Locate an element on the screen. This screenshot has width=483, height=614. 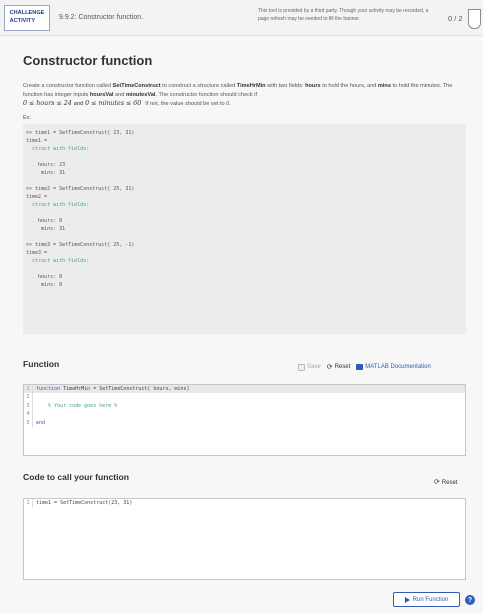
documentation-label: MATLAB Documentation is located at coordinates (398, 367).